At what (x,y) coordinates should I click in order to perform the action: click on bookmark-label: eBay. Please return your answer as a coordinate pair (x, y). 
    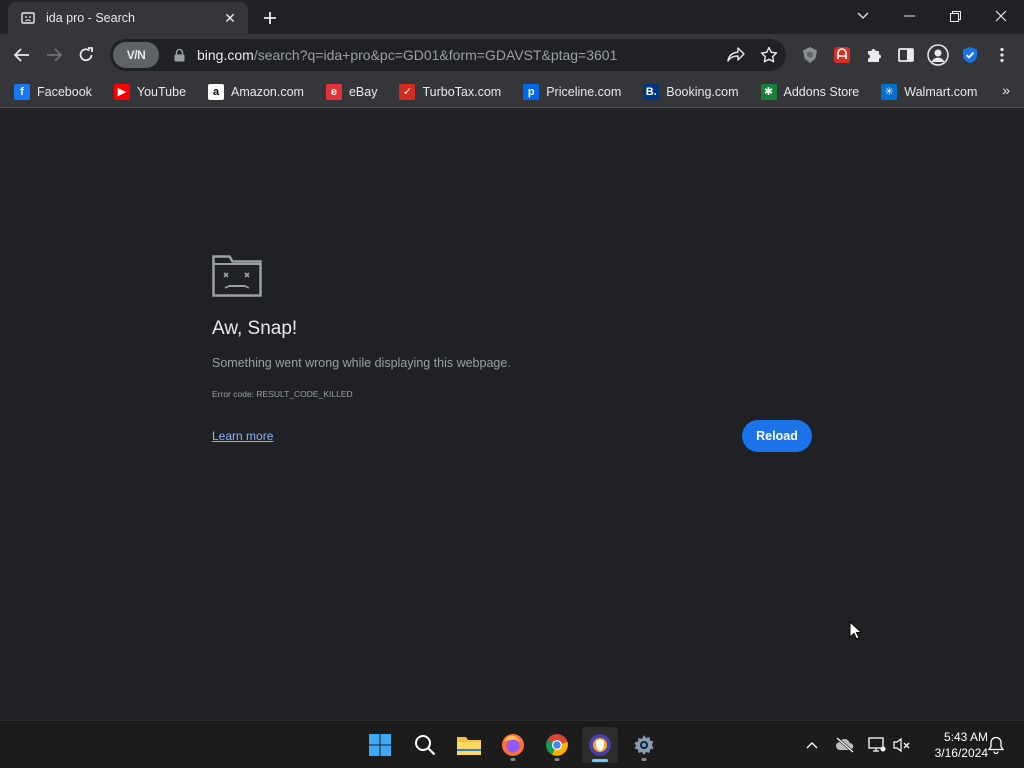
    Looking at the image, I should click on (363, 91).